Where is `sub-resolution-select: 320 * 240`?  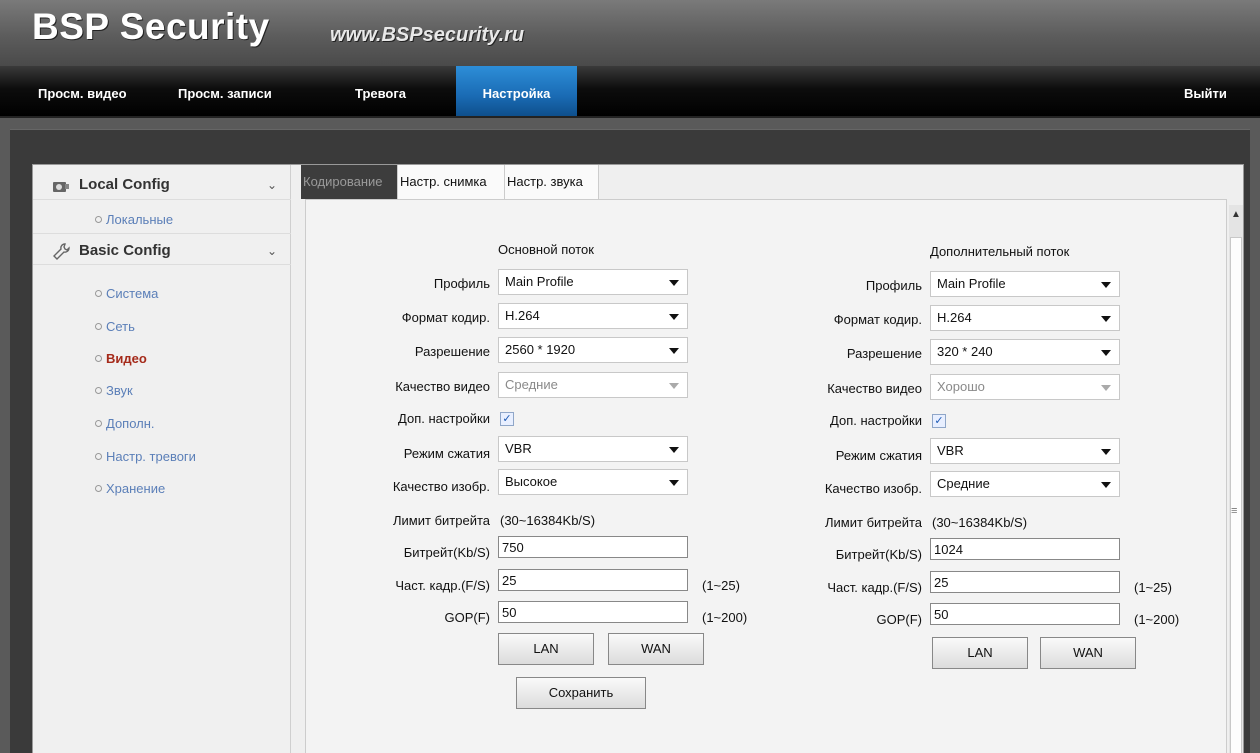 sub-resolution-select: 320 * 240 is located at coordinates (1025, 352).